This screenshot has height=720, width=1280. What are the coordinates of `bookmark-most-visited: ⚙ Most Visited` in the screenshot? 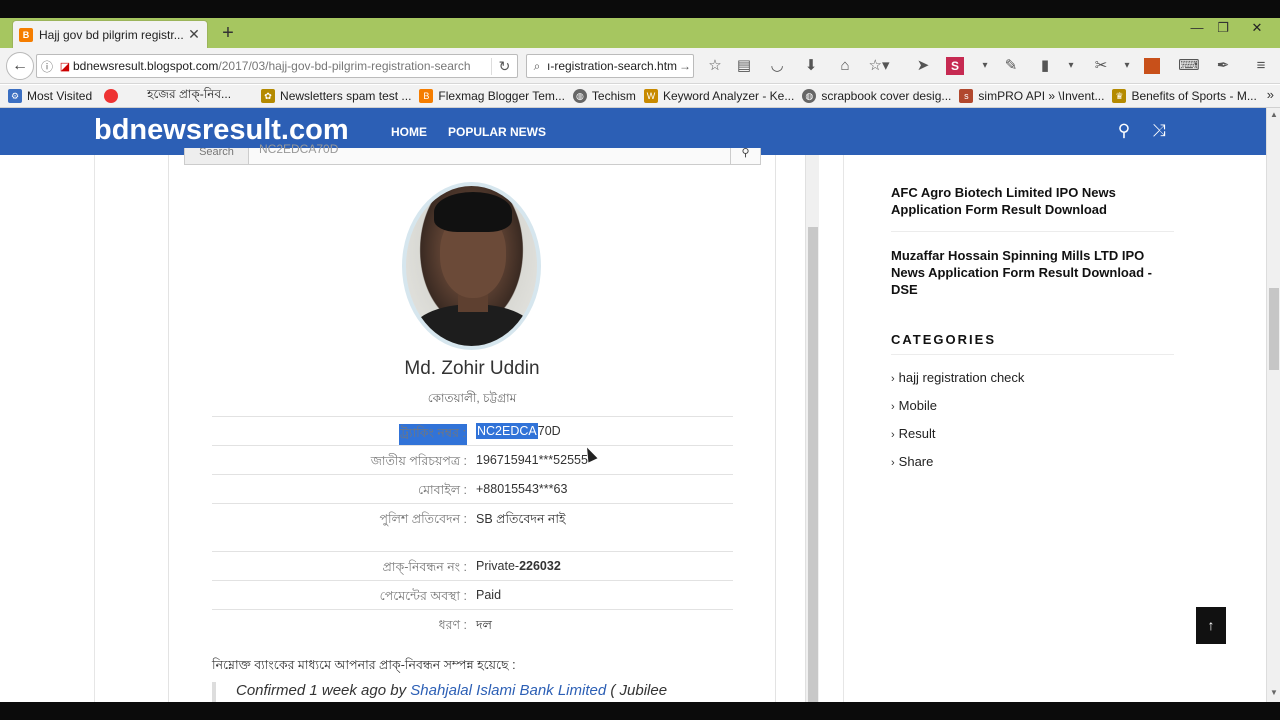 It's located at (50, 96).